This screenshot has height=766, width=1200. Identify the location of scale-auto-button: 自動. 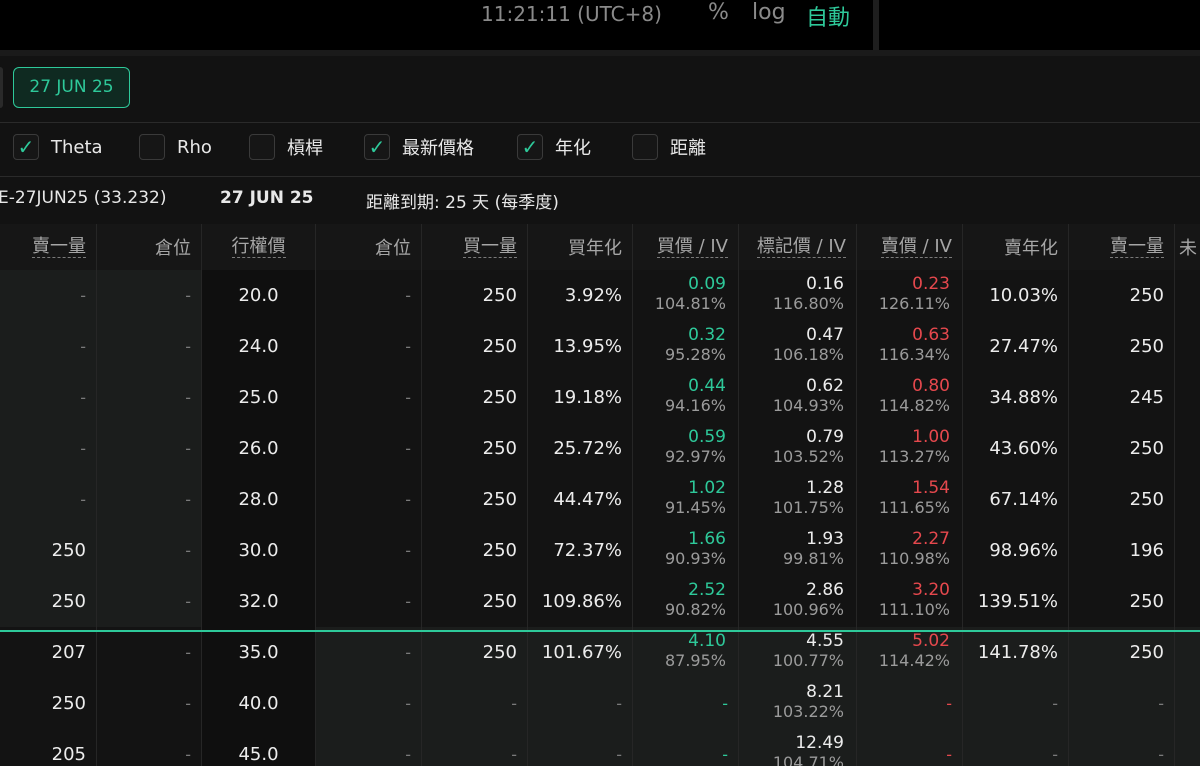
(828, 16).